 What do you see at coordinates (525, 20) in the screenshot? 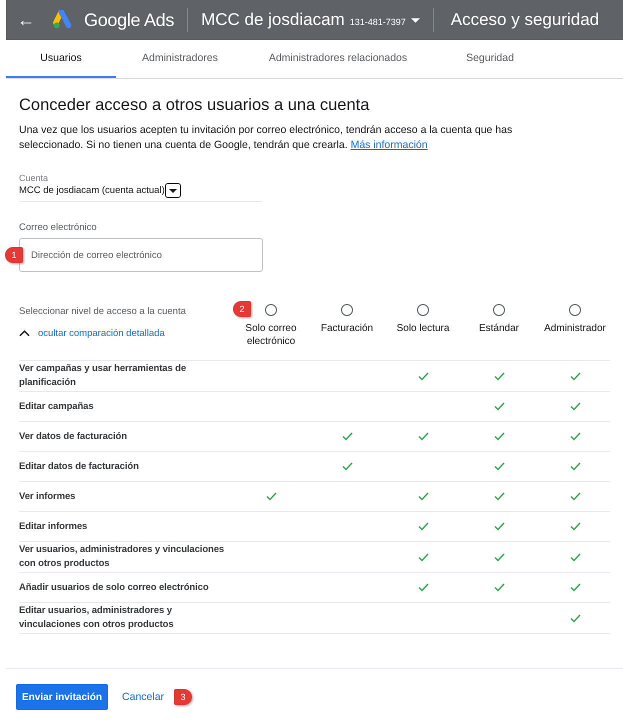
I see `page-title: Acceso y seguridad` at bounding box center [525, 20].